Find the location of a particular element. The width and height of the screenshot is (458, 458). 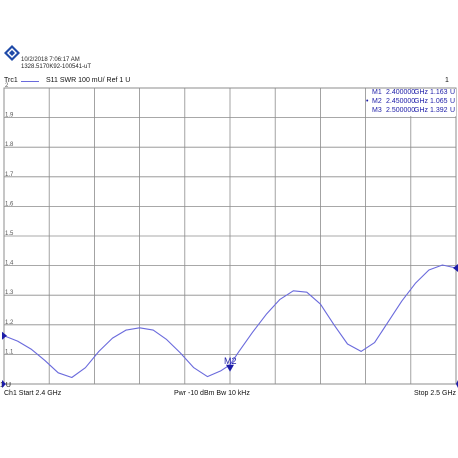

ref-level-arrow-left is located at coordinates (4, 384).